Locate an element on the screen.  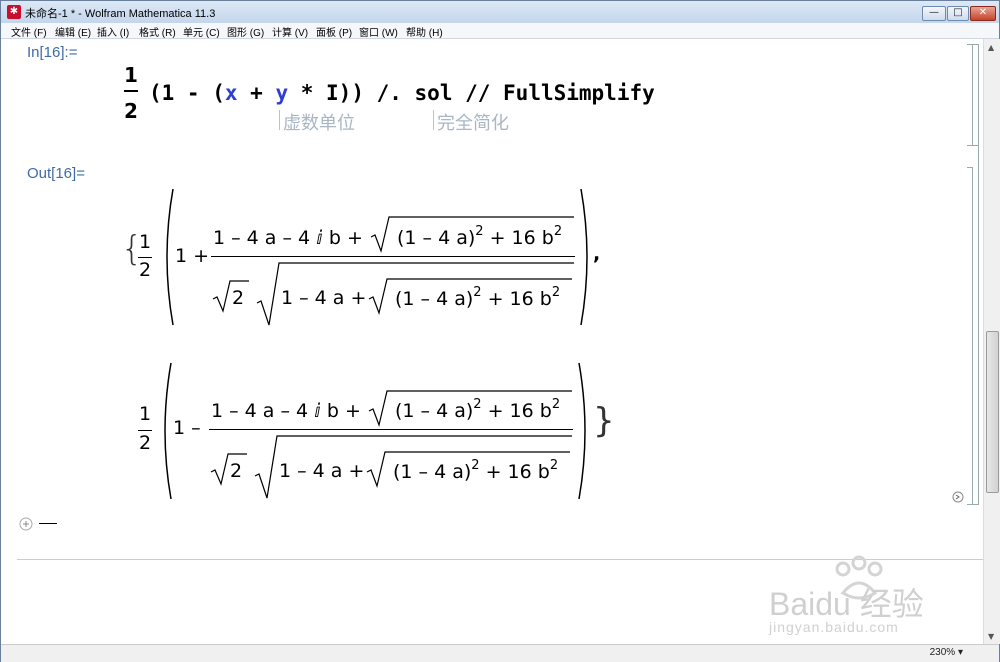
sol2-num-radicand-tail: + 16 b is located at coordinates (519, 411).